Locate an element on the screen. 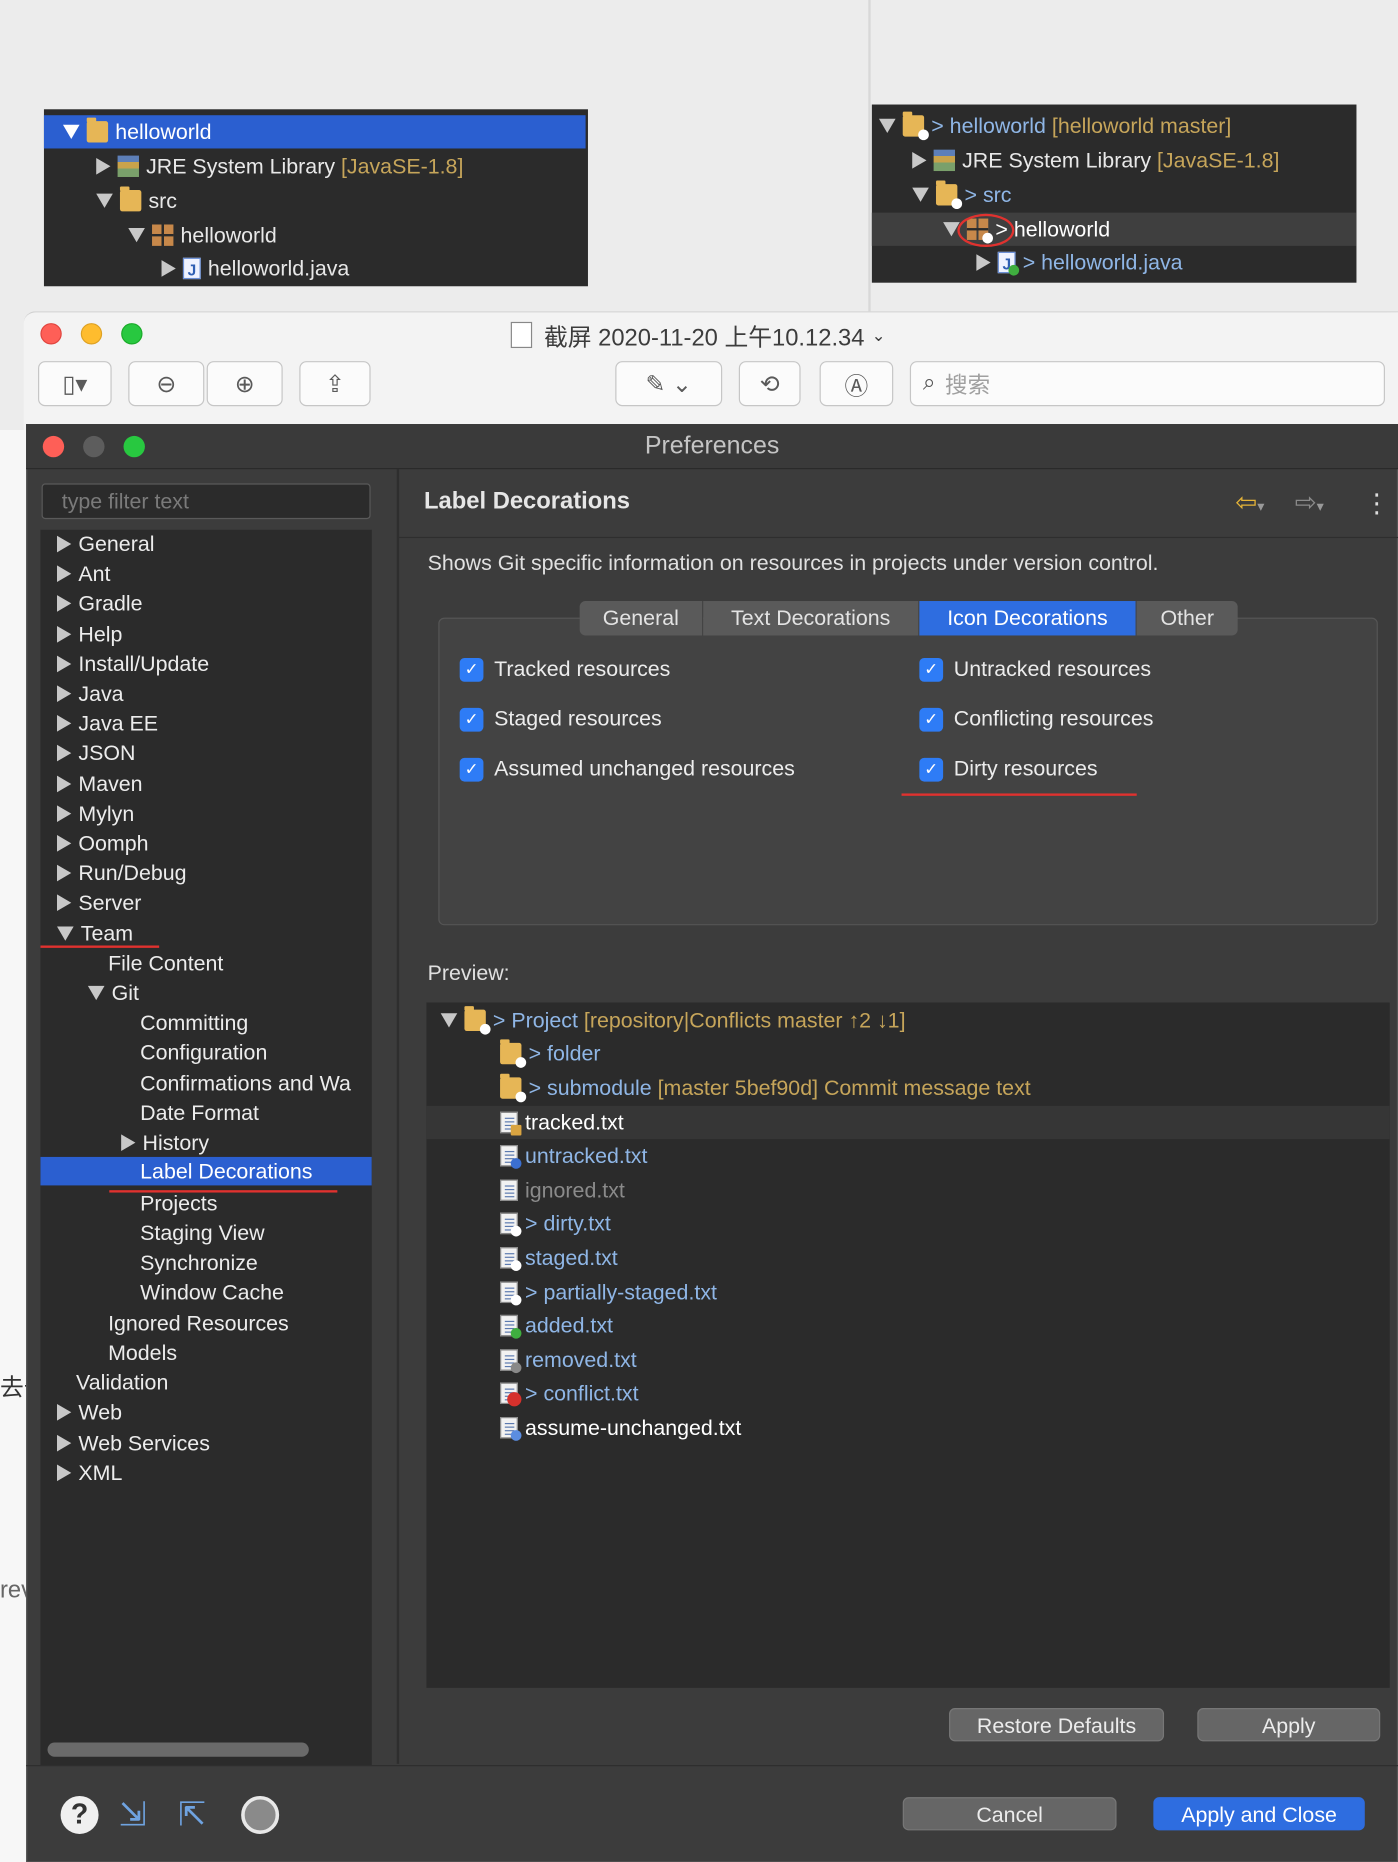 This screenshot has width=1398, height=1862. restore-defaults-button: Restore Defaults is located at coordinates (1057, 1725).